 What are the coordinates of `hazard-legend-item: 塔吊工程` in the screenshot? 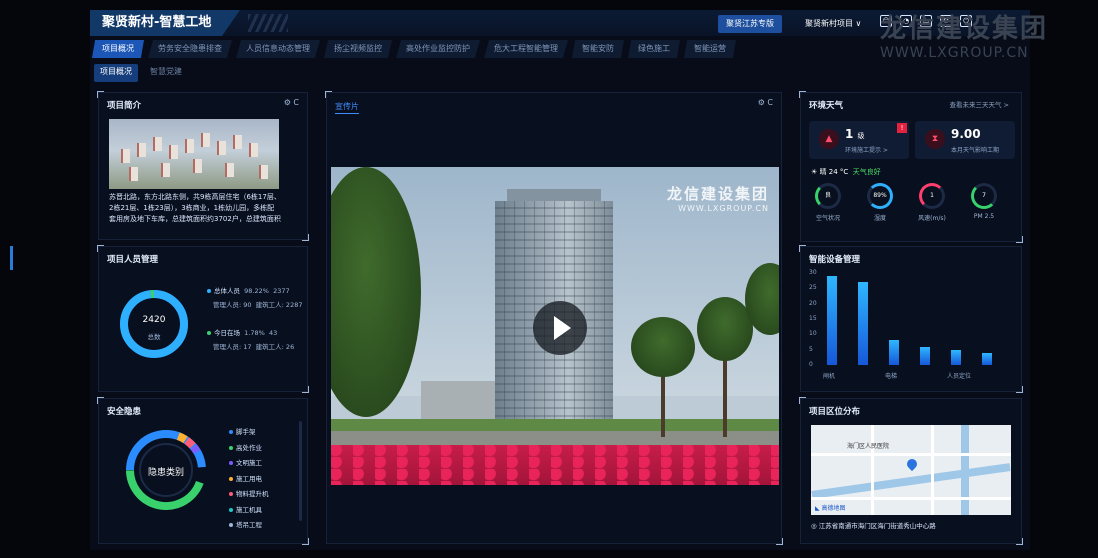 It's located at (249, 526).